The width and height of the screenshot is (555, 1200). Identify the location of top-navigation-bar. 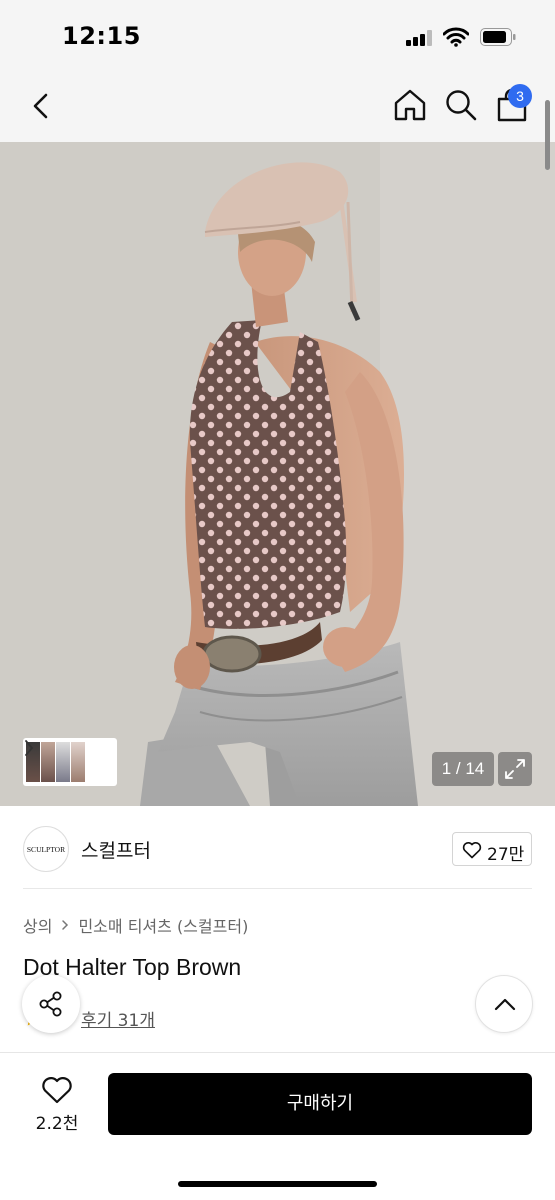
(277, 106).